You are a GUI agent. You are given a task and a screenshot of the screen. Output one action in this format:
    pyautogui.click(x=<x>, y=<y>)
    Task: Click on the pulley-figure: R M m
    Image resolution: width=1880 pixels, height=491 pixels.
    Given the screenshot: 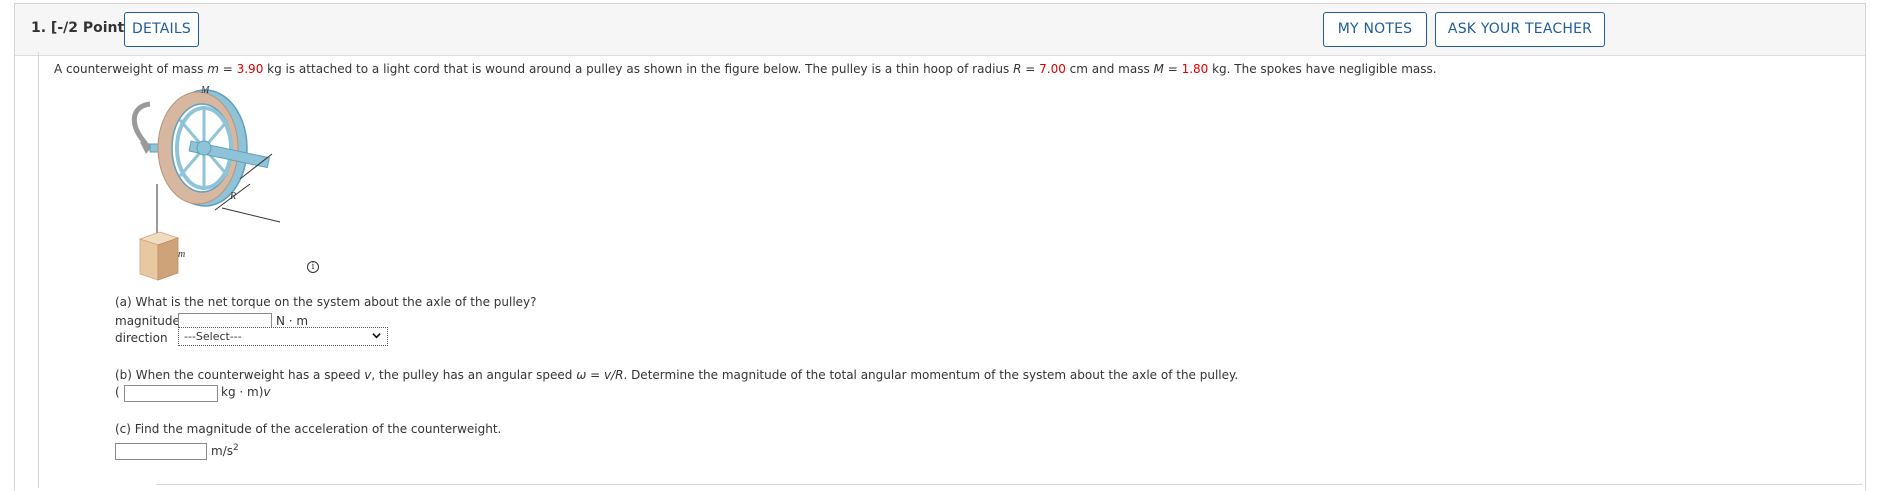 What is the action you would take?
    pyautogui.click(x=206, y=183)
    